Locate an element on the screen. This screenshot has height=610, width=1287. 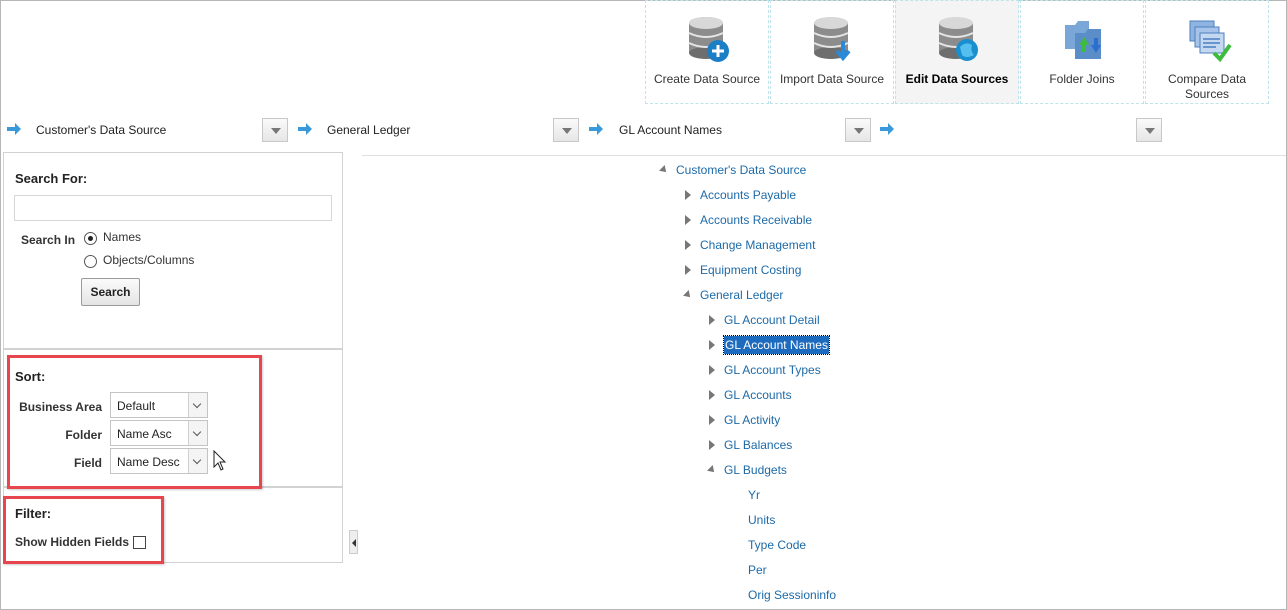
data-source-combo-value: Customer's Data Source is located at coordinates (101, 130).